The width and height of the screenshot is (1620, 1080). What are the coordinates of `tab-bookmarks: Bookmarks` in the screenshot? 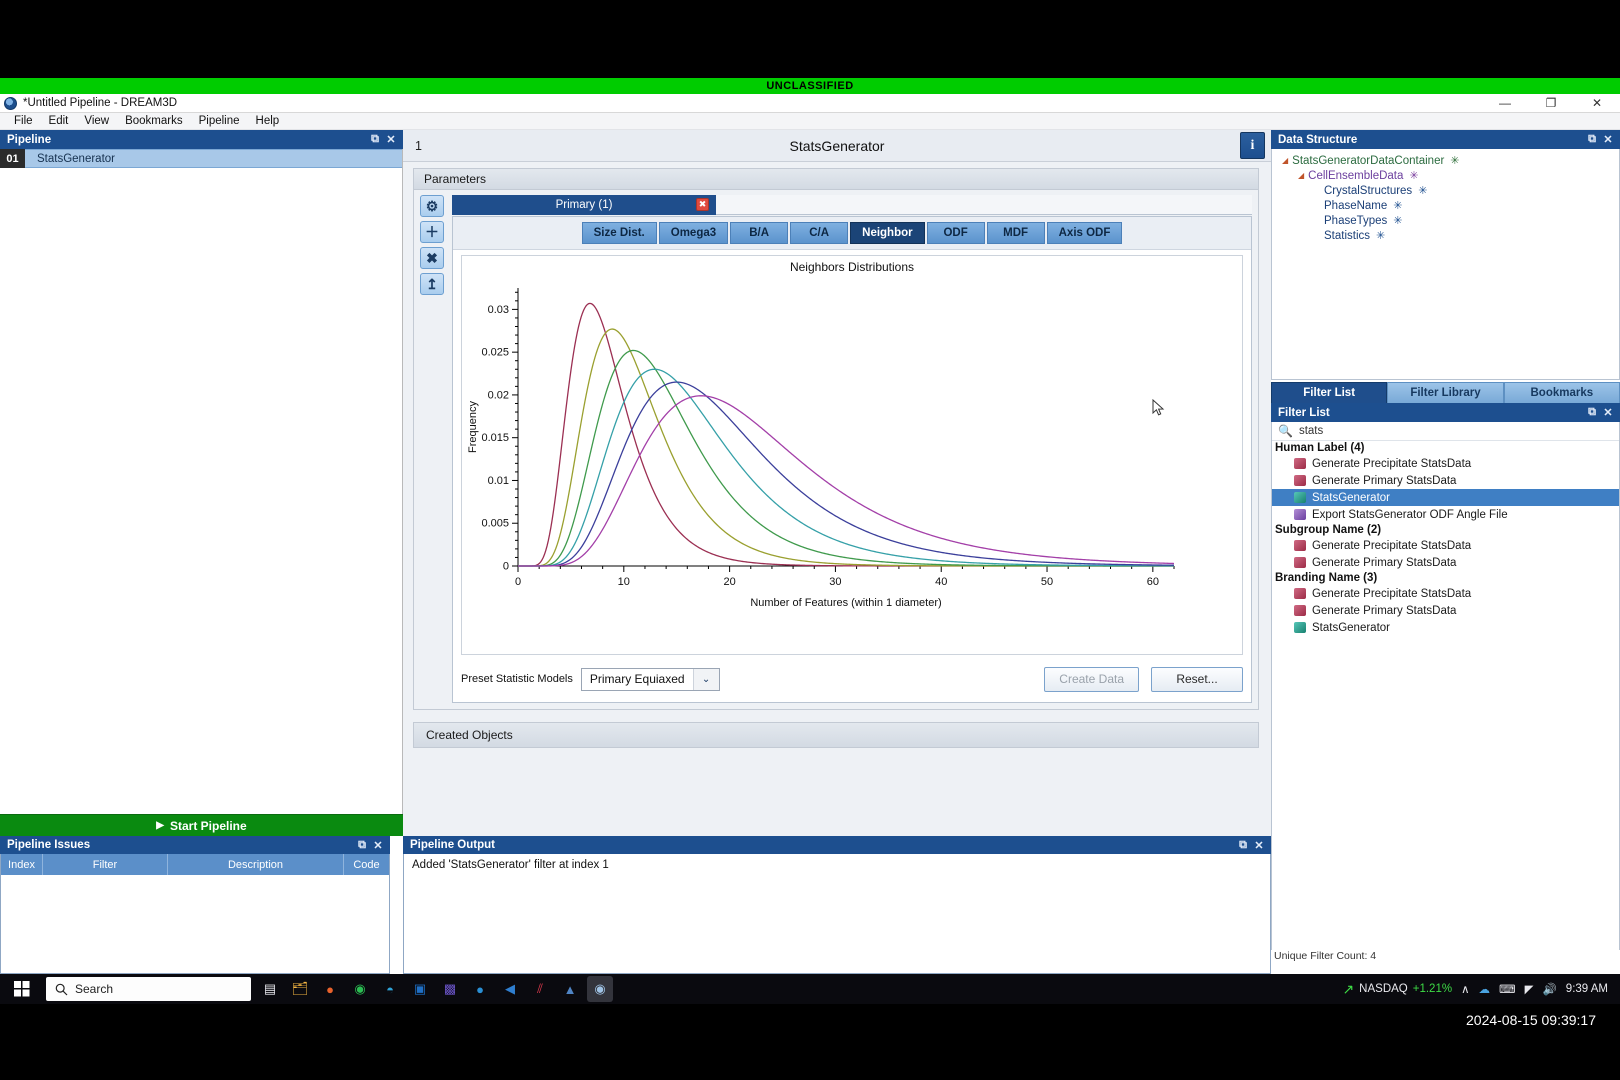 It's located at (1561, 392).